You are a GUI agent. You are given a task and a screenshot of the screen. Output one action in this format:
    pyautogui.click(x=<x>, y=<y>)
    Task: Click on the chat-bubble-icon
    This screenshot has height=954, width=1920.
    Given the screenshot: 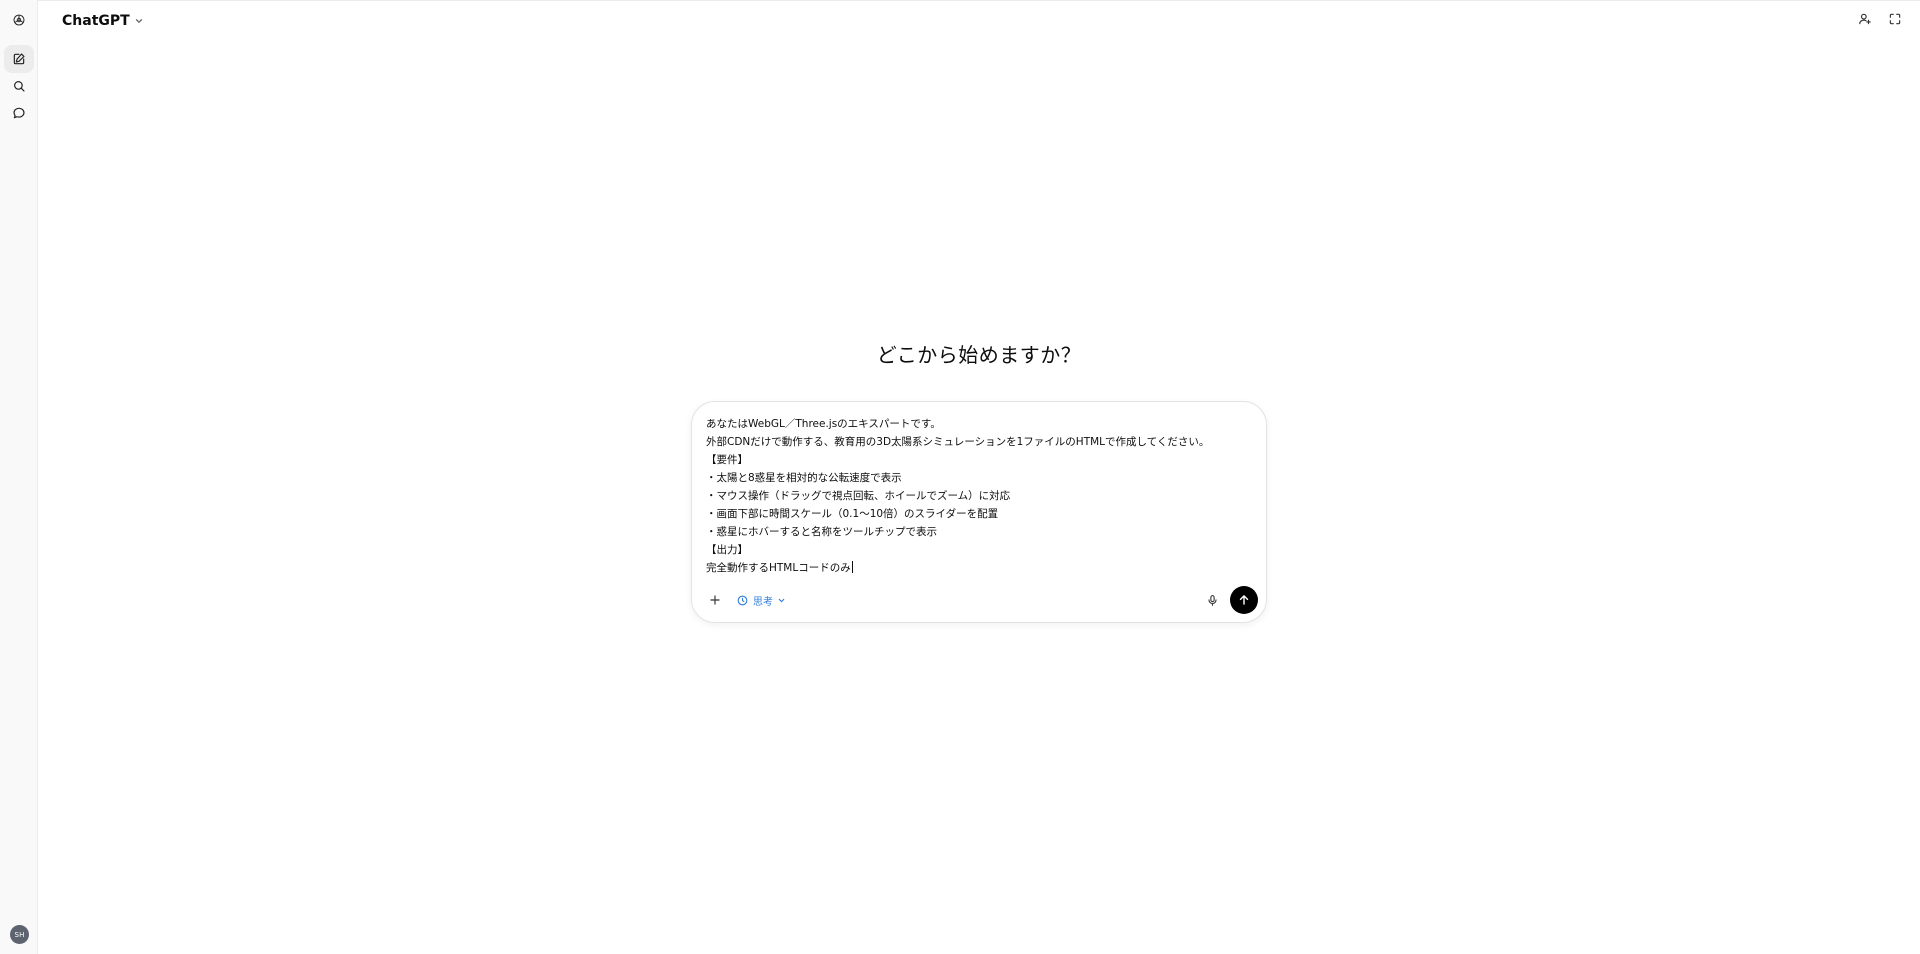 What is the action you would take?
    pyautogui.click(x=19, y=113)
    